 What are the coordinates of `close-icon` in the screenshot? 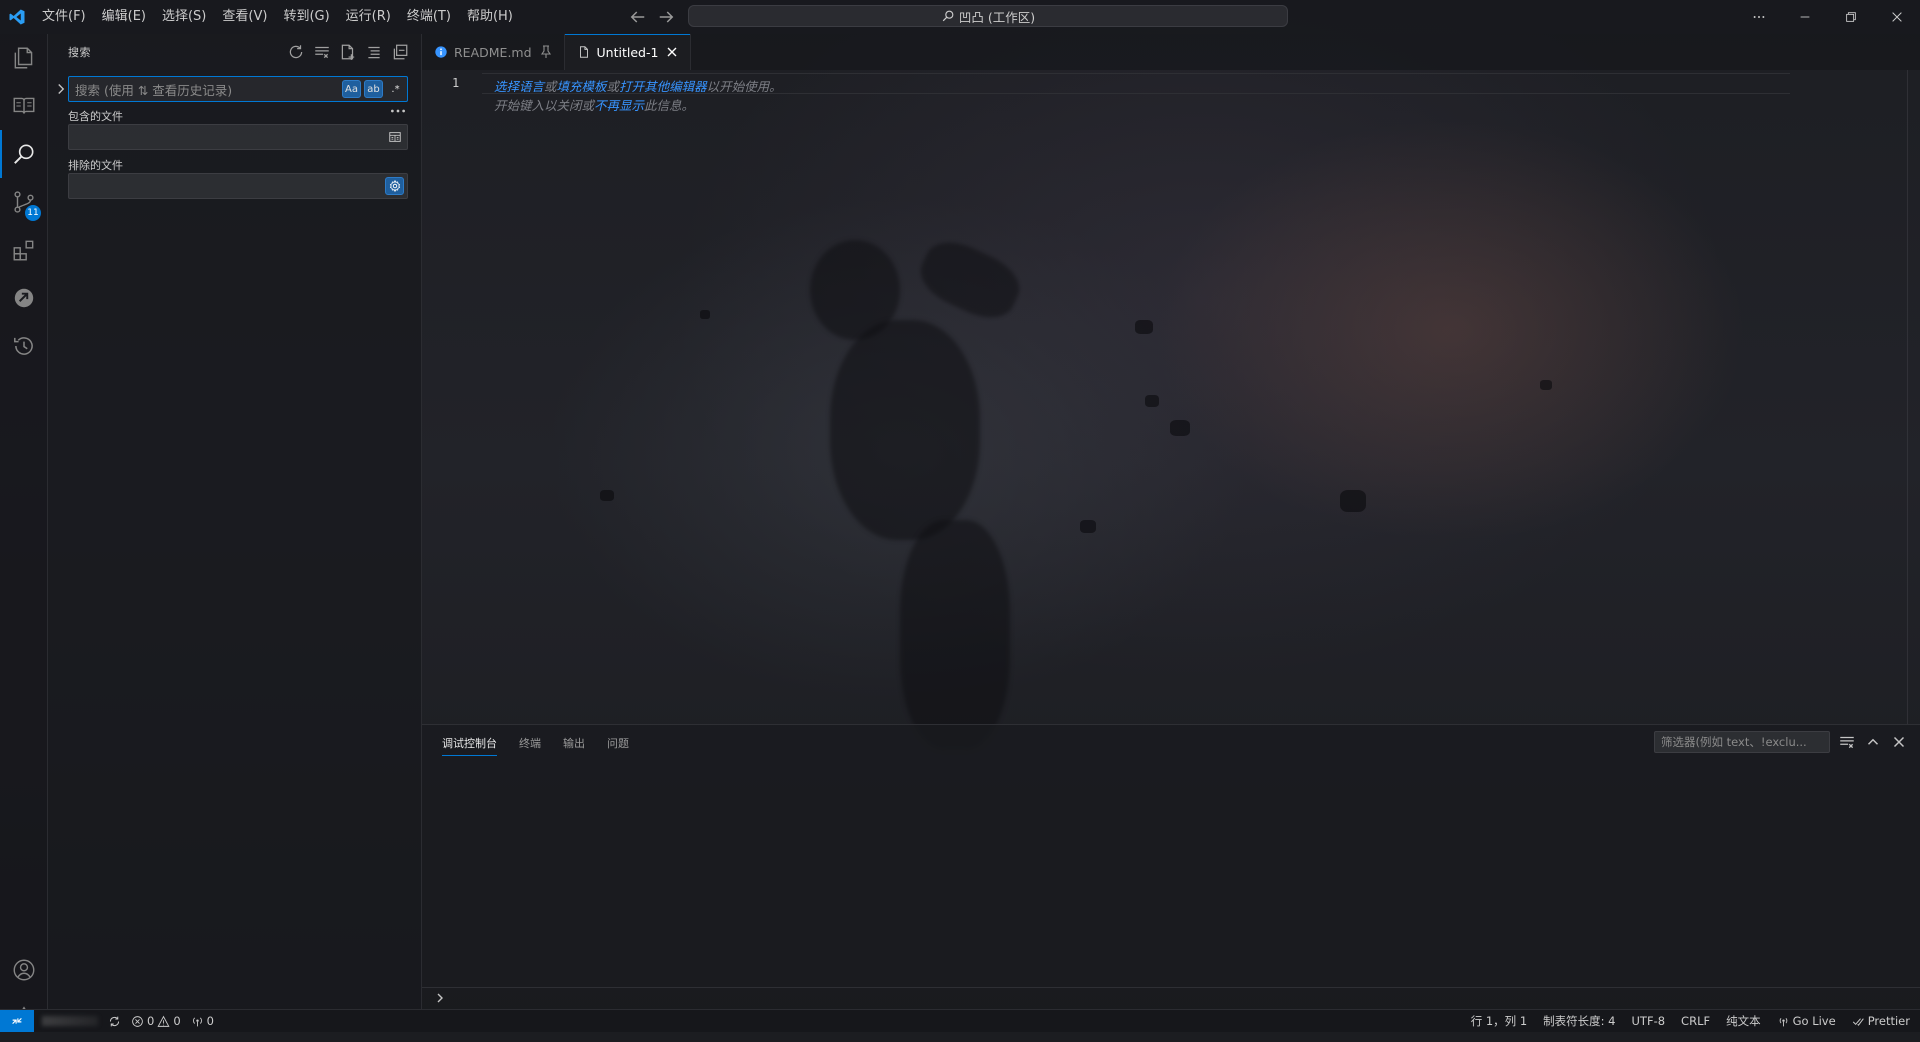 It's located at (672, 52).